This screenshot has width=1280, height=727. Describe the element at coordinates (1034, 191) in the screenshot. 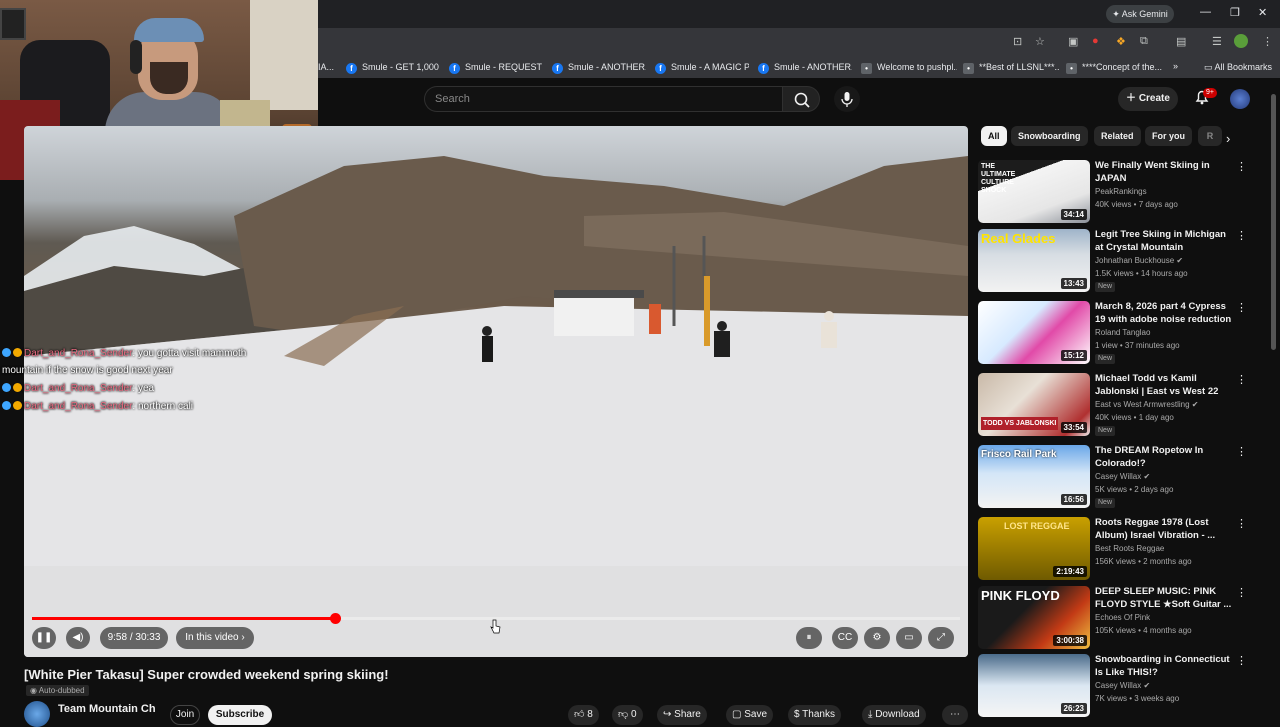

I see `video-thumbnail: THE ULTIMATE CULTURE SHOCK 34:14` at that location.